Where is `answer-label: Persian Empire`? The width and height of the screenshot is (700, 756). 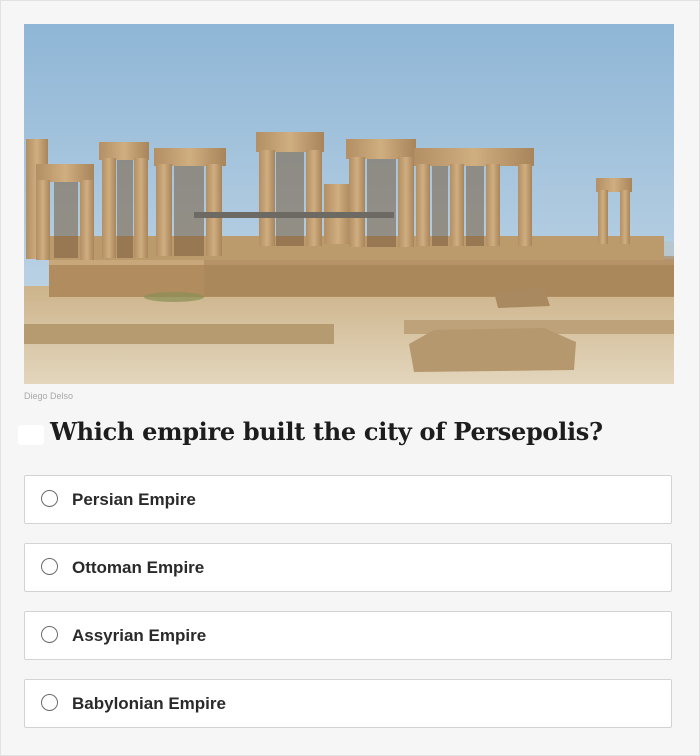 answer-label: Persian Empire is located at coordinates (134, 499).